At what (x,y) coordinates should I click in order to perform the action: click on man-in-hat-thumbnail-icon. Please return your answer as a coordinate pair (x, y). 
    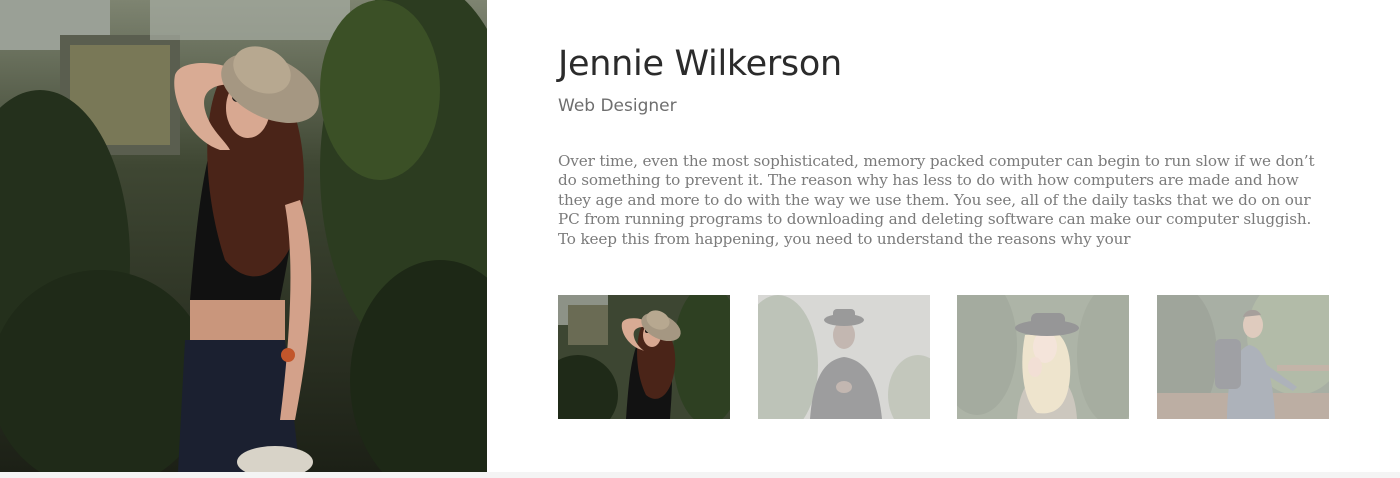
    Looking at the image, I should click on (844, 357).